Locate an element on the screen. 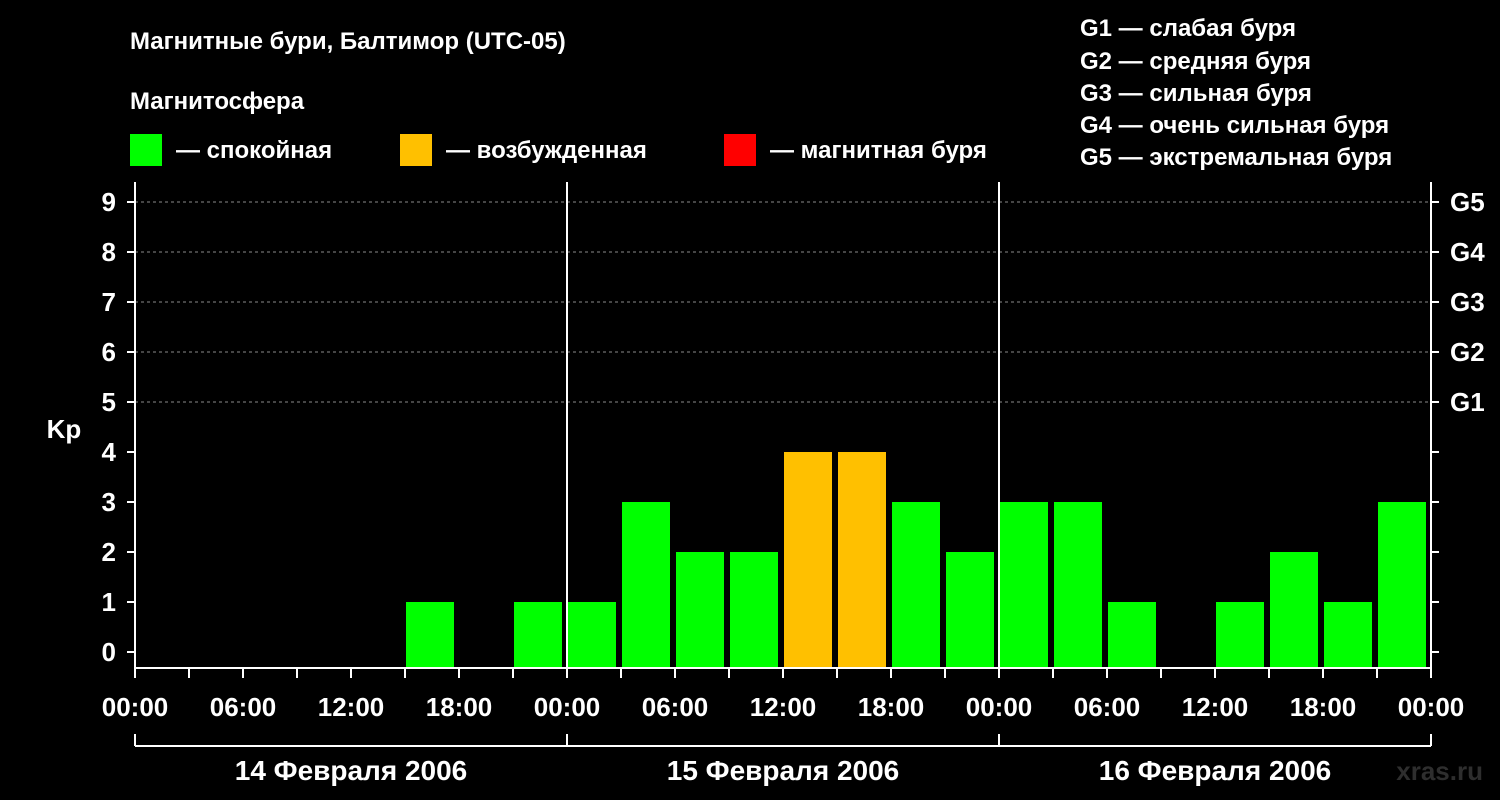 The width and height of the screenshot is (1500, 800). storm-legend-g3: G3 — сильная буря is located at coordinates (1196, 93).